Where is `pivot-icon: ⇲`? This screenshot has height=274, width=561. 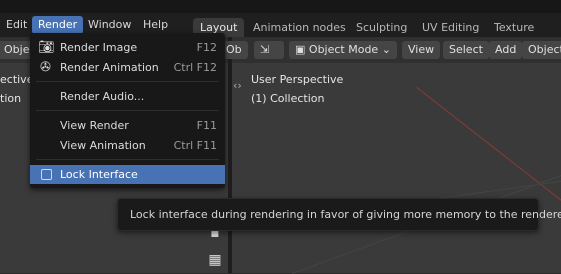 pivot-icon: ⇲ is located at coordinates (265, 49).